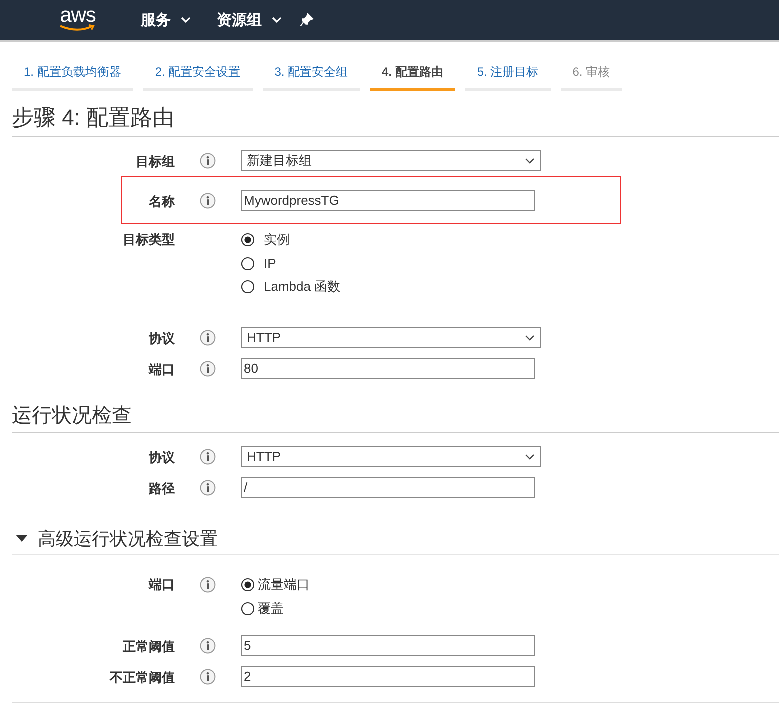  Describe the element at coordinates (155, 162) in the screenshot. I see `field-label: 目标组` at that location.